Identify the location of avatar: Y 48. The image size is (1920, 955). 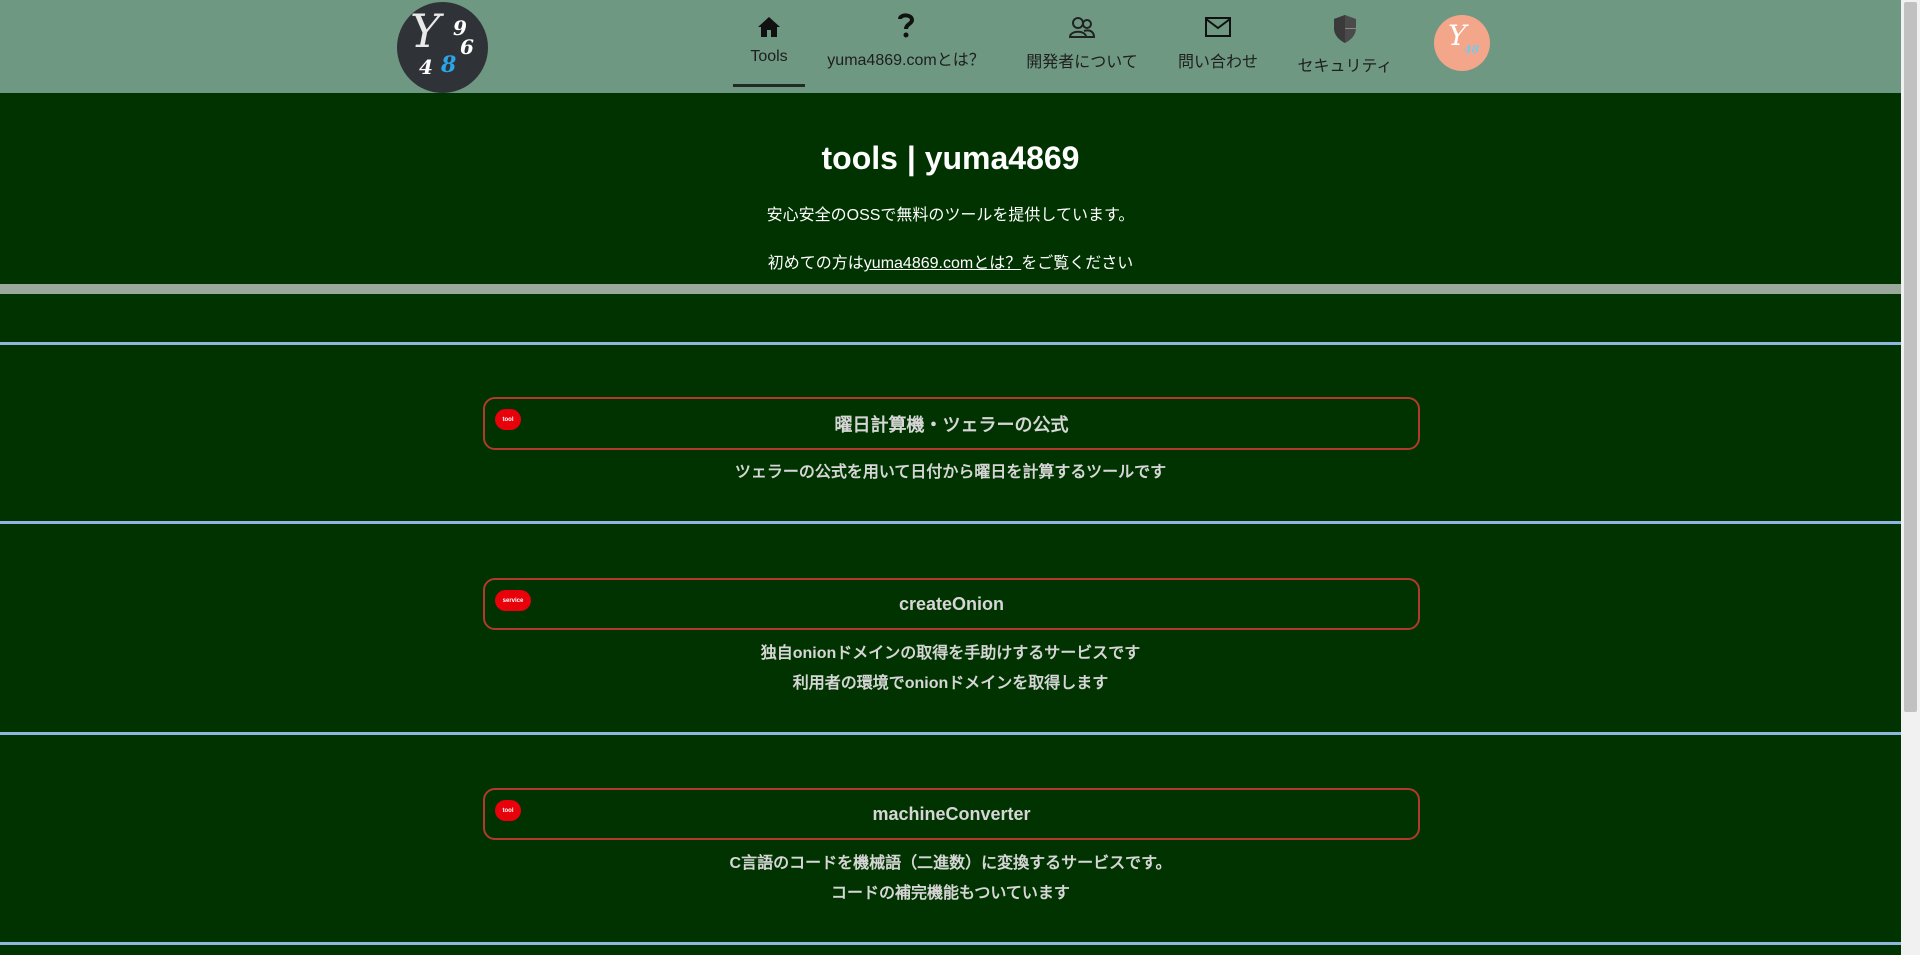
(1462, 43).